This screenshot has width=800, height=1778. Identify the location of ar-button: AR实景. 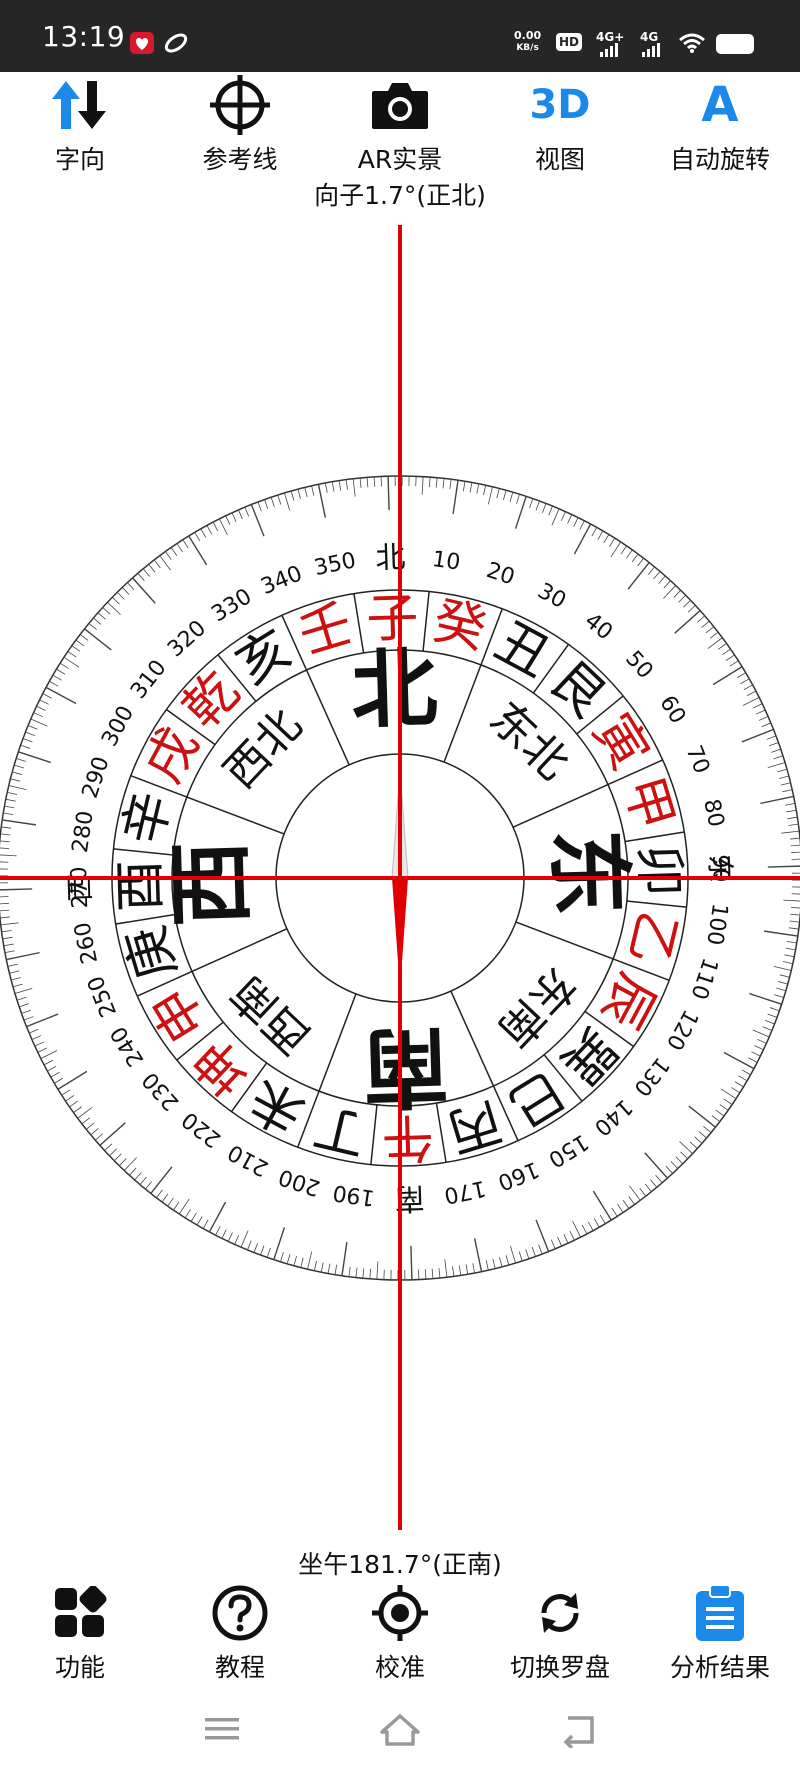
(400, 124).